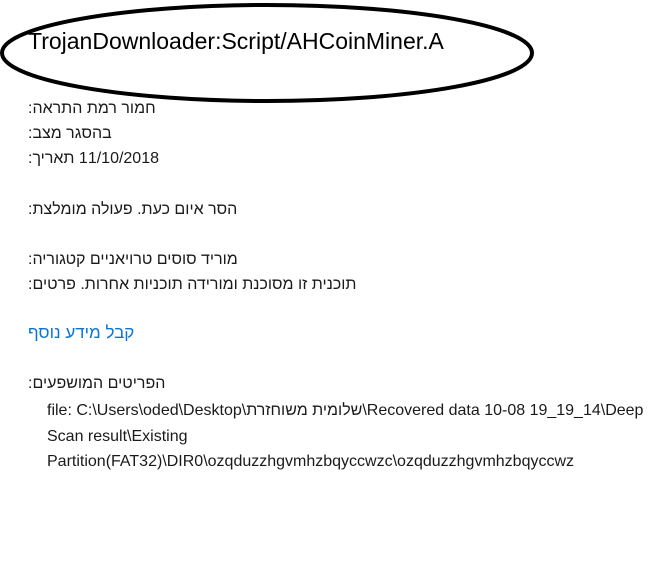 Image resolution: width=663 pixels, height=588 pixels. Describe the element at coordinates (236, 41) in the screenshot. I see `threat-title: TrojanDownloader:Script/AHCoinMiner.A` at that location.